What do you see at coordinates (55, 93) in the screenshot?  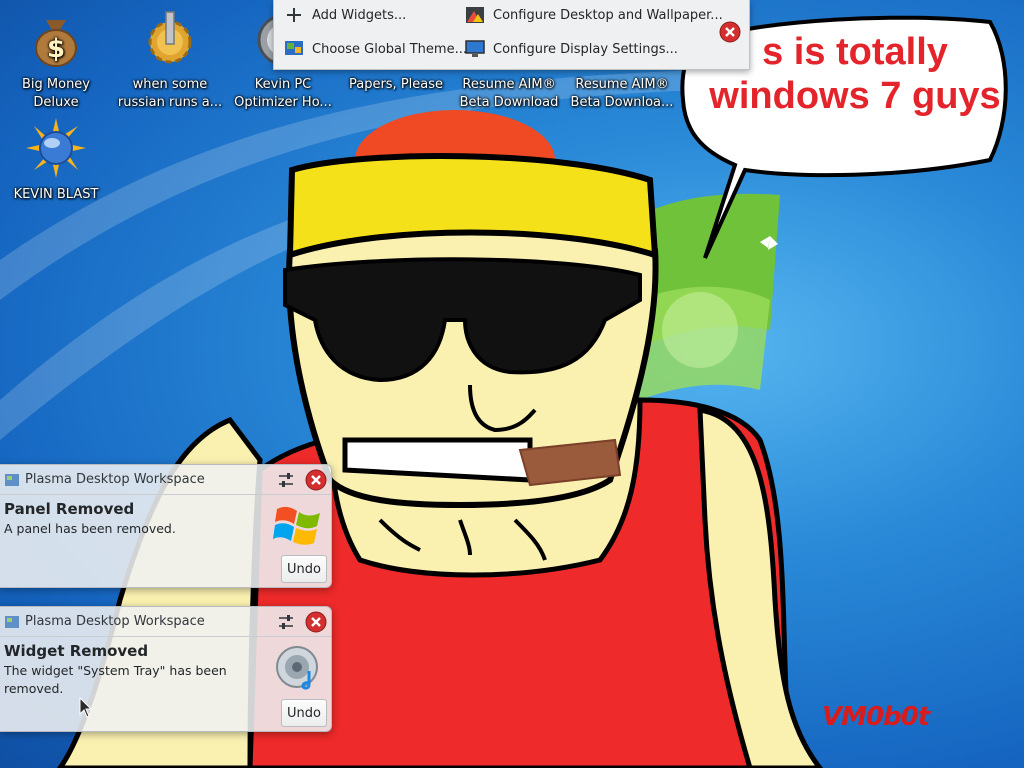 I see `desktop-icon-label: Big Money Deluxe` at bounding box center [55, 93].